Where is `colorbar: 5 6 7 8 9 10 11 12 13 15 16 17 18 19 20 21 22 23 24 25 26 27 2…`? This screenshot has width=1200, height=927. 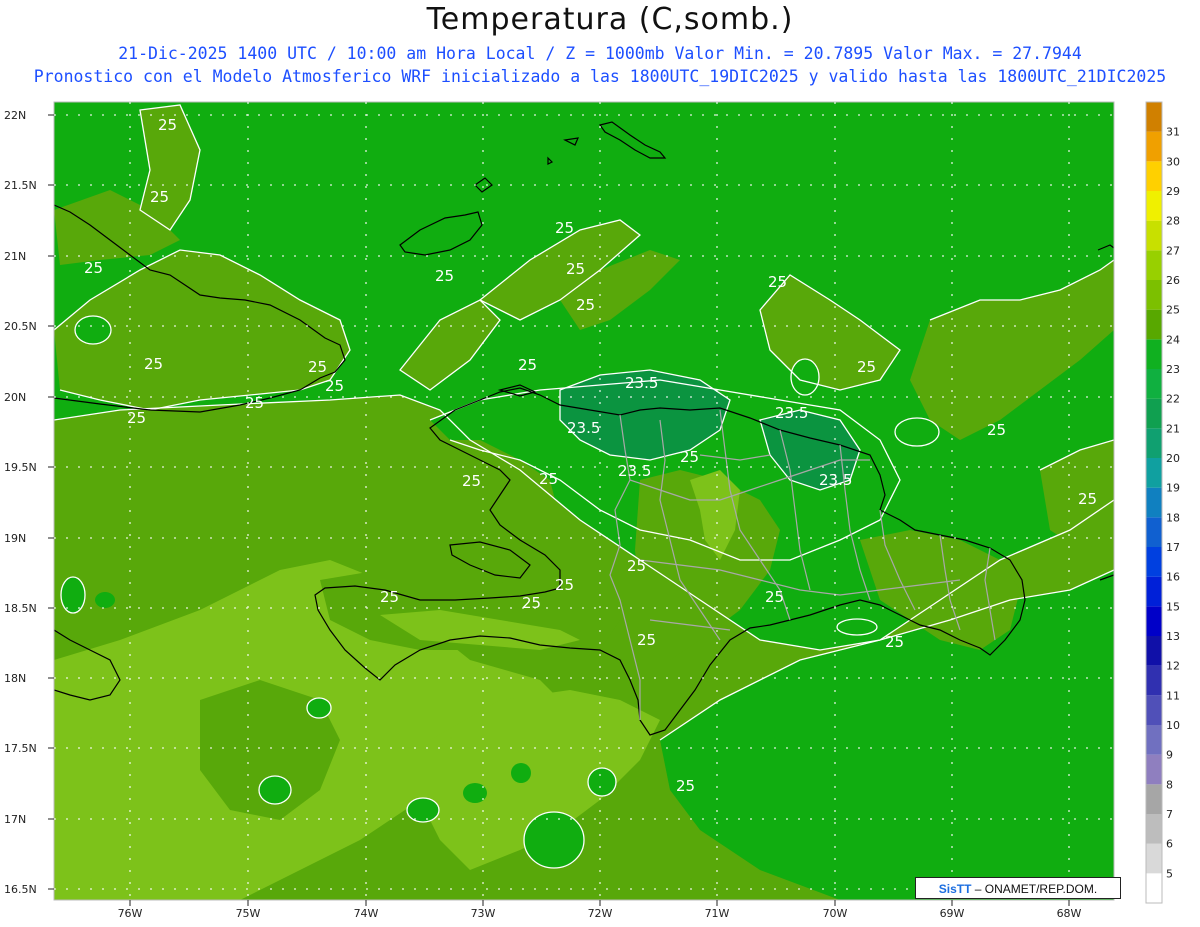 colorbar: 5 6 7 8 9 10 11 12 13 15 16 17 18 19 20 21 22 23 24 25 26 27 2… is located at coordinates (1162, 502).